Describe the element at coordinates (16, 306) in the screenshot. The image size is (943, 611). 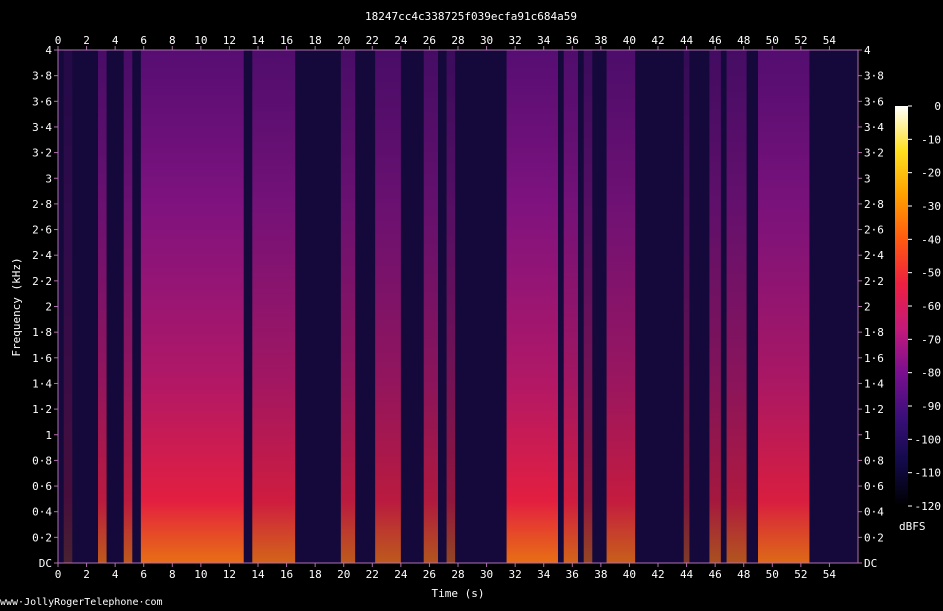
I see `y-axis-label: Frequency (kHz)` at that location.